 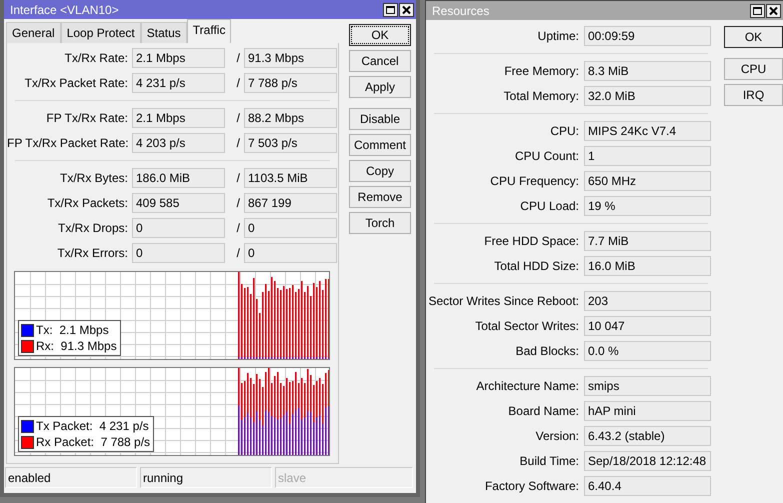 I want to click on value-field: 1103.5 MiB, so click(x=290, y=178).